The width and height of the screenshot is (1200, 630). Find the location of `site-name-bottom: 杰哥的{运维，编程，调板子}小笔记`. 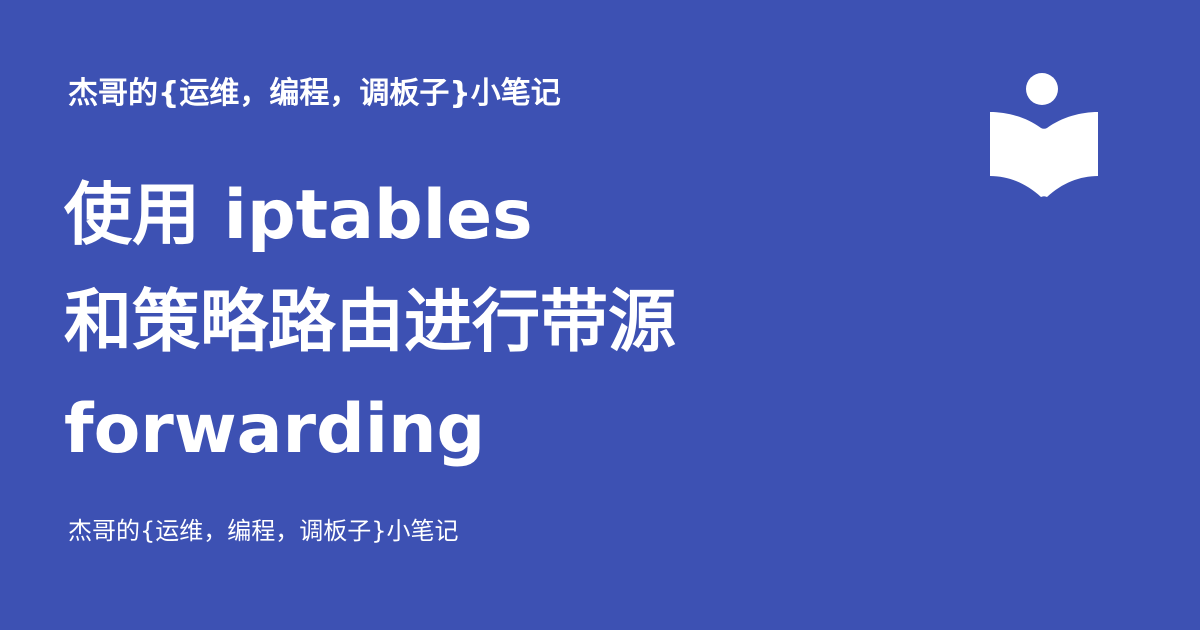

site-name-bottom: 杰哥的{运维，编程，调板子}小笔记 is located at coordinates (263, 531).